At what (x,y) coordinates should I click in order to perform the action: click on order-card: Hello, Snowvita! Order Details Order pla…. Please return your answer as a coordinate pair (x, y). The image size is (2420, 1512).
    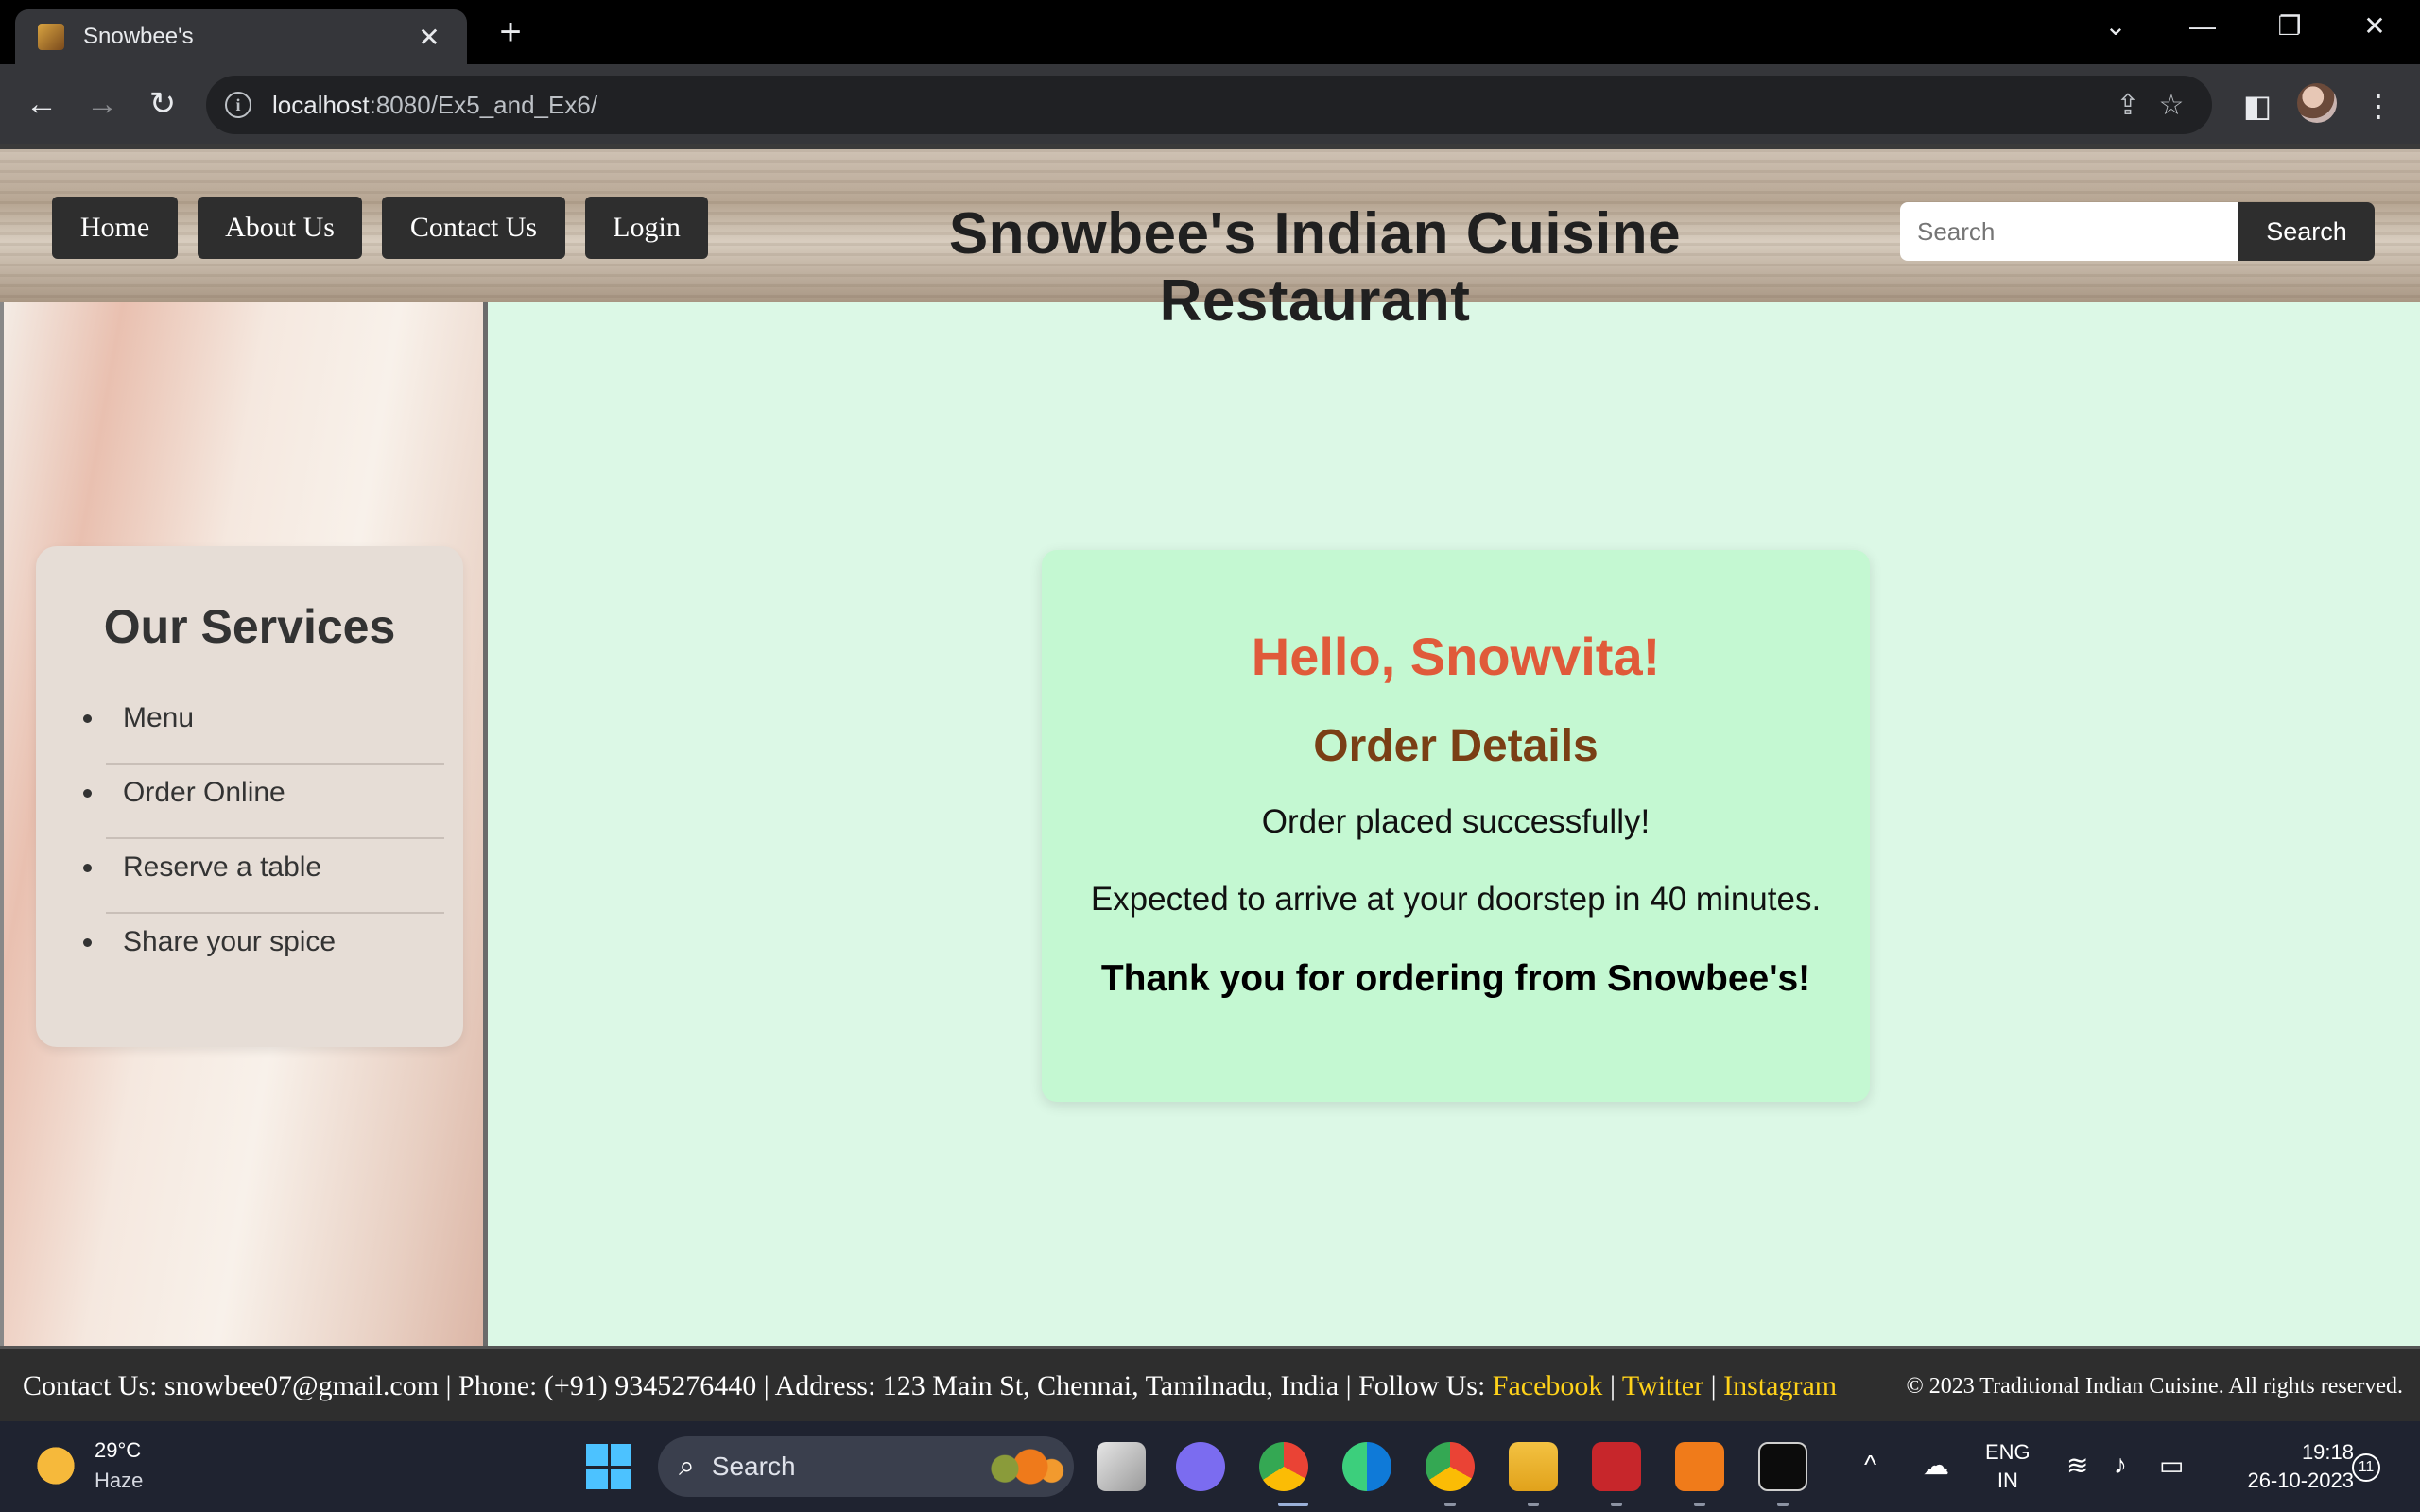
    Looking at the image, I should click on (1456, 826).